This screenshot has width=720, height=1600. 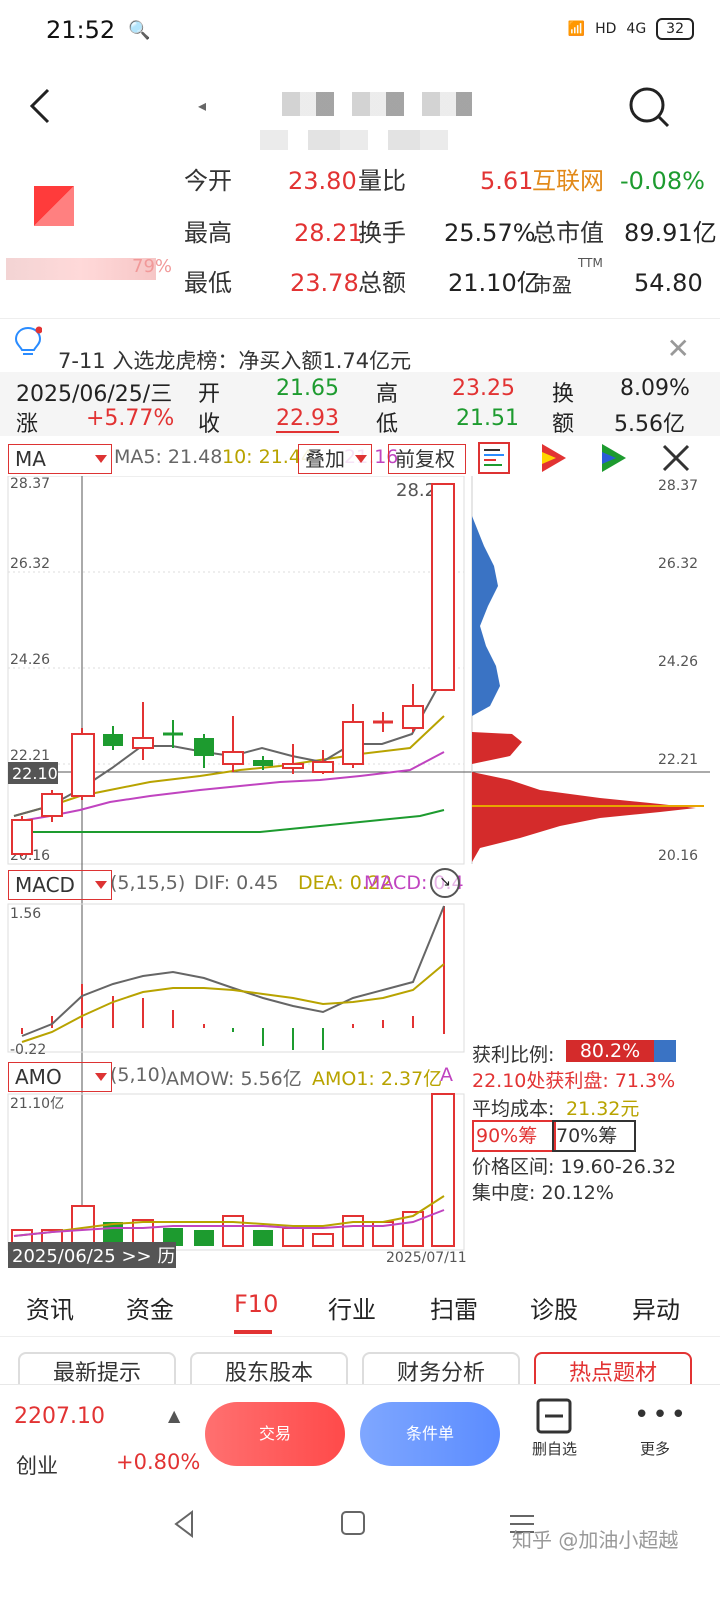 What do you see at coordinates (184, 1524) in the screenshot?
I see `nav-back-icon` at bounding box center [184, 1524].